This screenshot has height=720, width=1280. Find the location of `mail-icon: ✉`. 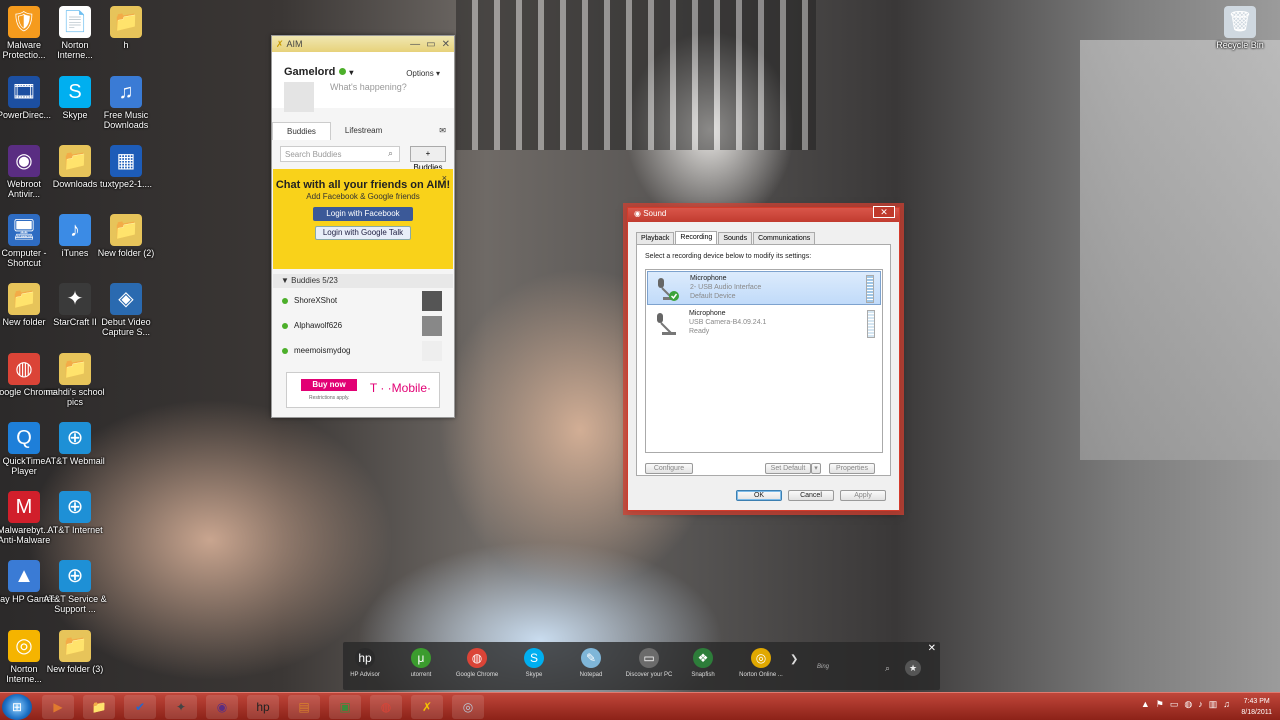

mail-icon: ✉ is located at coordinates (442, 131).